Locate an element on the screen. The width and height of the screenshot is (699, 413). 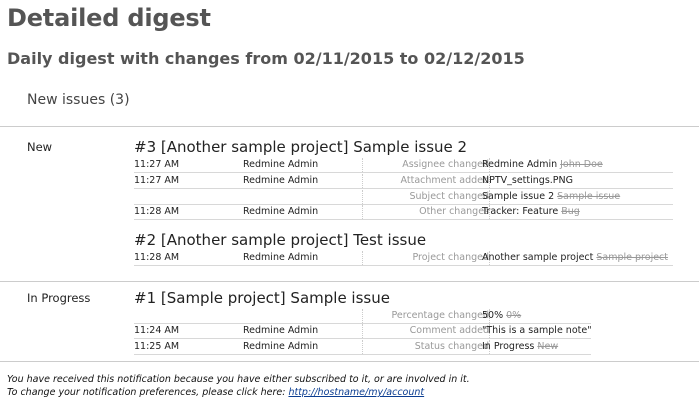
change-value: 50% 0% is located at coordinates (502, 315).